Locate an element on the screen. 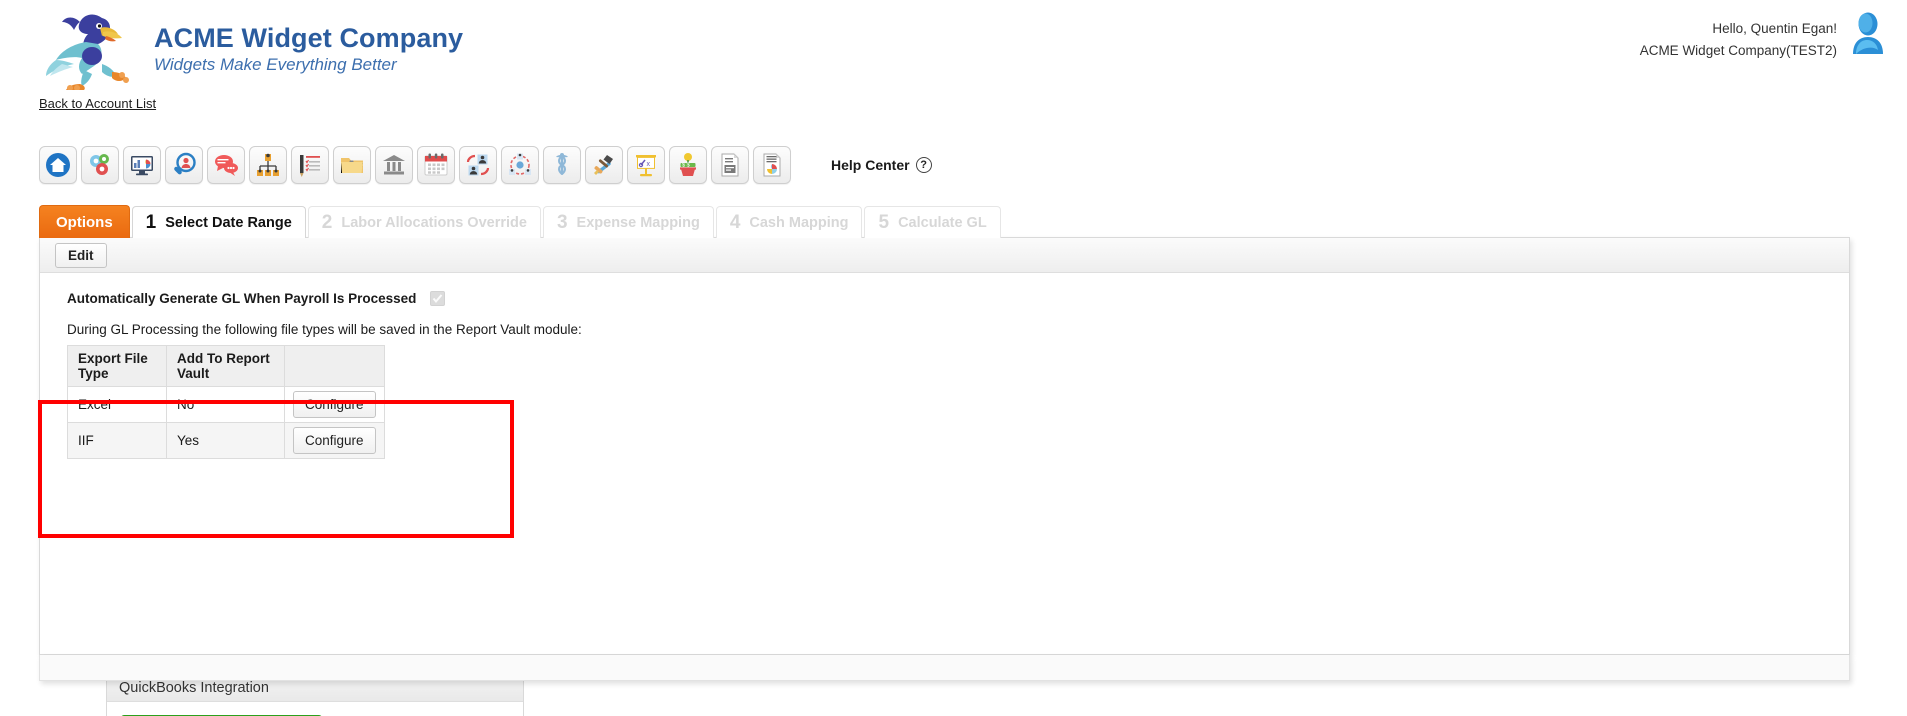  cell-add-to-vault: Yes is located at coordinates (225, 440).